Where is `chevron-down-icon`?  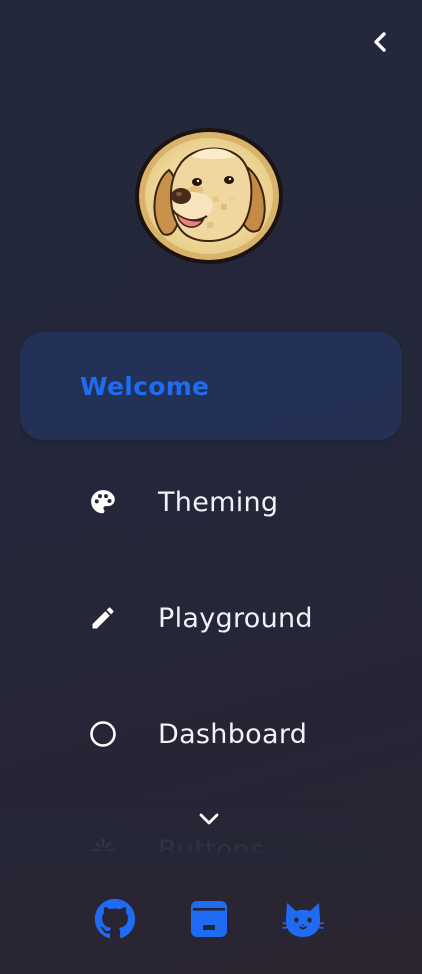 chevron-down-icon is located at coordinates (209, 819).